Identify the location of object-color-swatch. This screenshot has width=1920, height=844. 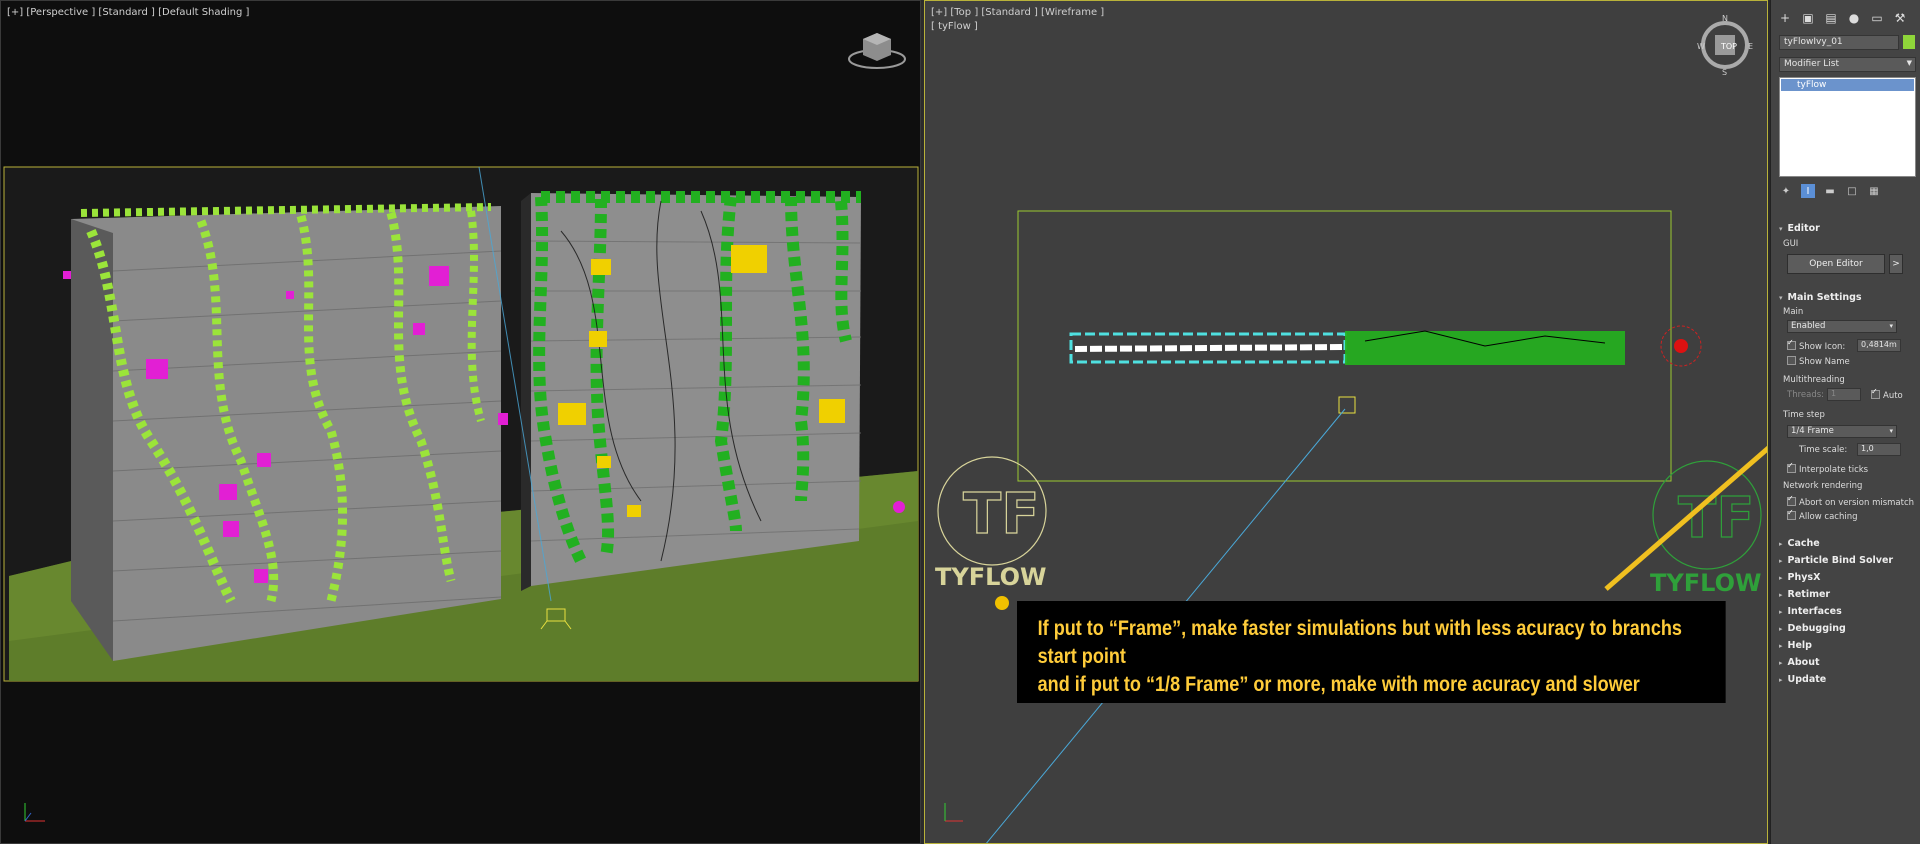
(1909, 42).